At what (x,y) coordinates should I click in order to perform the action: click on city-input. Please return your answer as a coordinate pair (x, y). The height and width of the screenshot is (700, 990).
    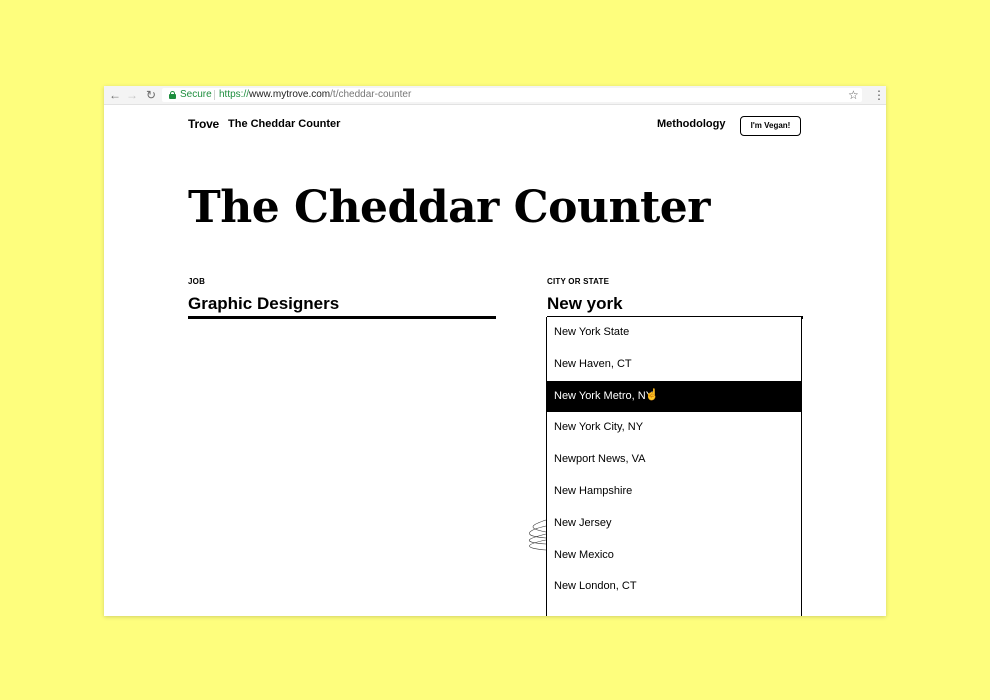
    Looking at the image, I should click on (675, 306).